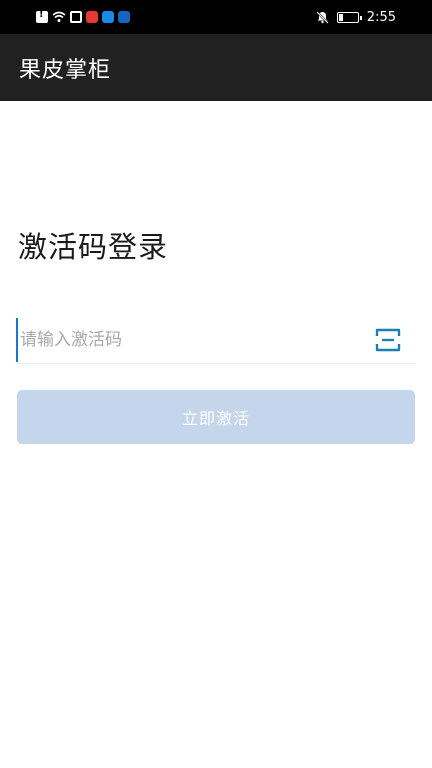  I want to click on red-app-icon, so click(92, 17).